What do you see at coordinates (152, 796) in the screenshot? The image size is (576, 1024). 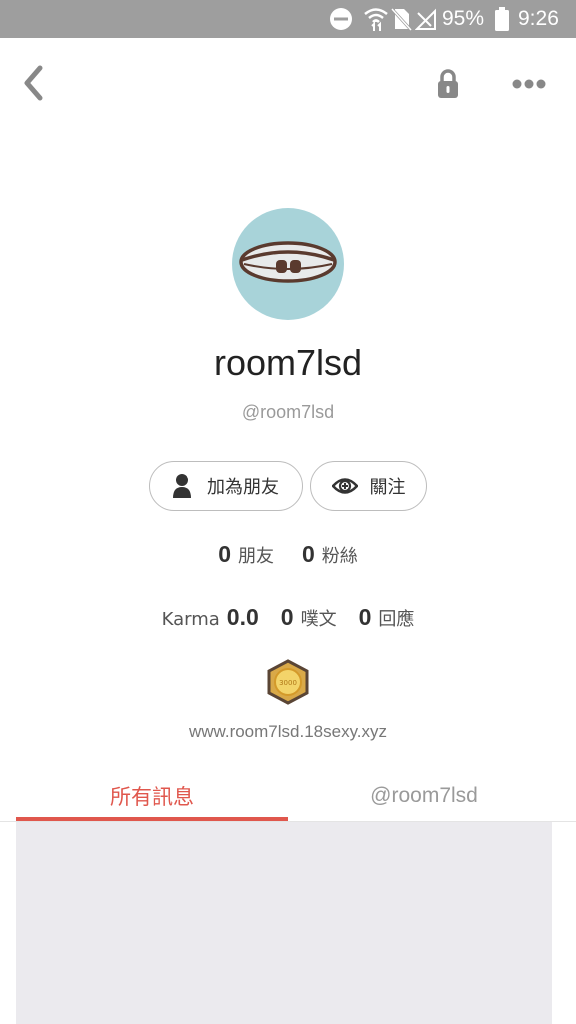 I see `tab-all-messages: 所有訊息` at bounding box center [152, 796].